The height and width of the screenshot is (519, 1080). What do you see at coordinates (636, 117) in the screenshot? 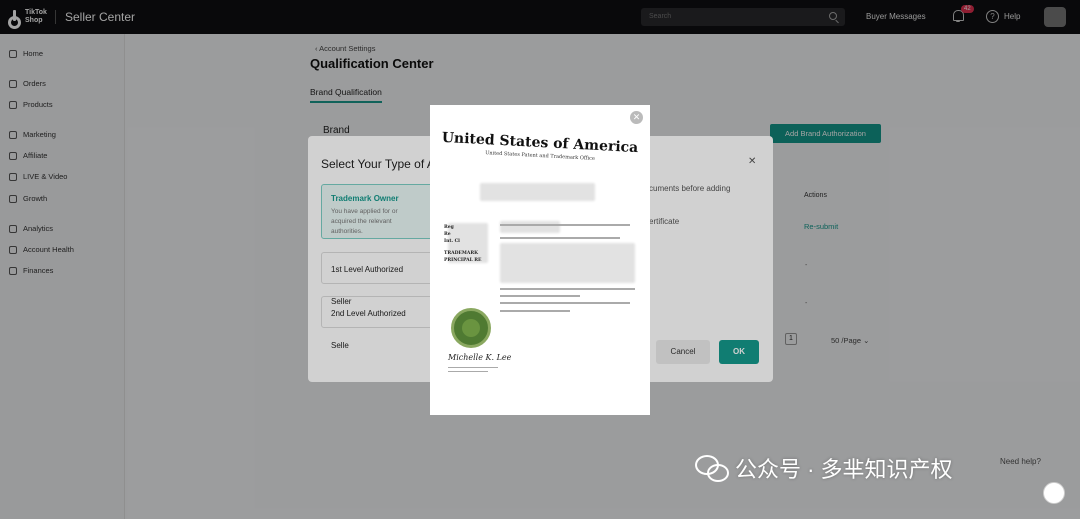
I see `close-icon: ✕` at bounding box center [636, 117].